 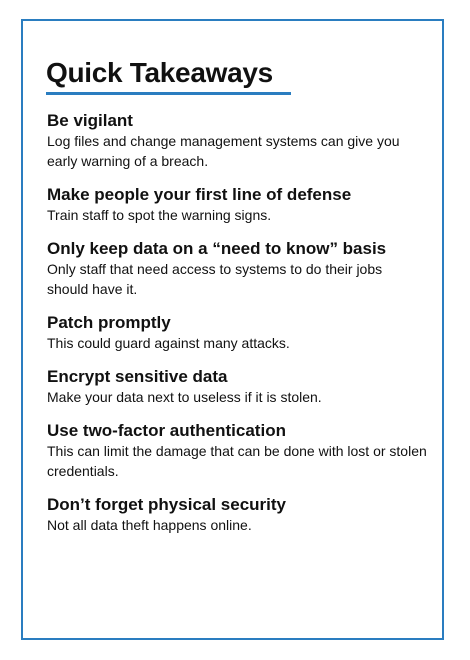 What do you see at coordinates (109, 322) in the screenshot?
I see `takeaway-heading: Patch promptly` at bounding box center [109, 322].